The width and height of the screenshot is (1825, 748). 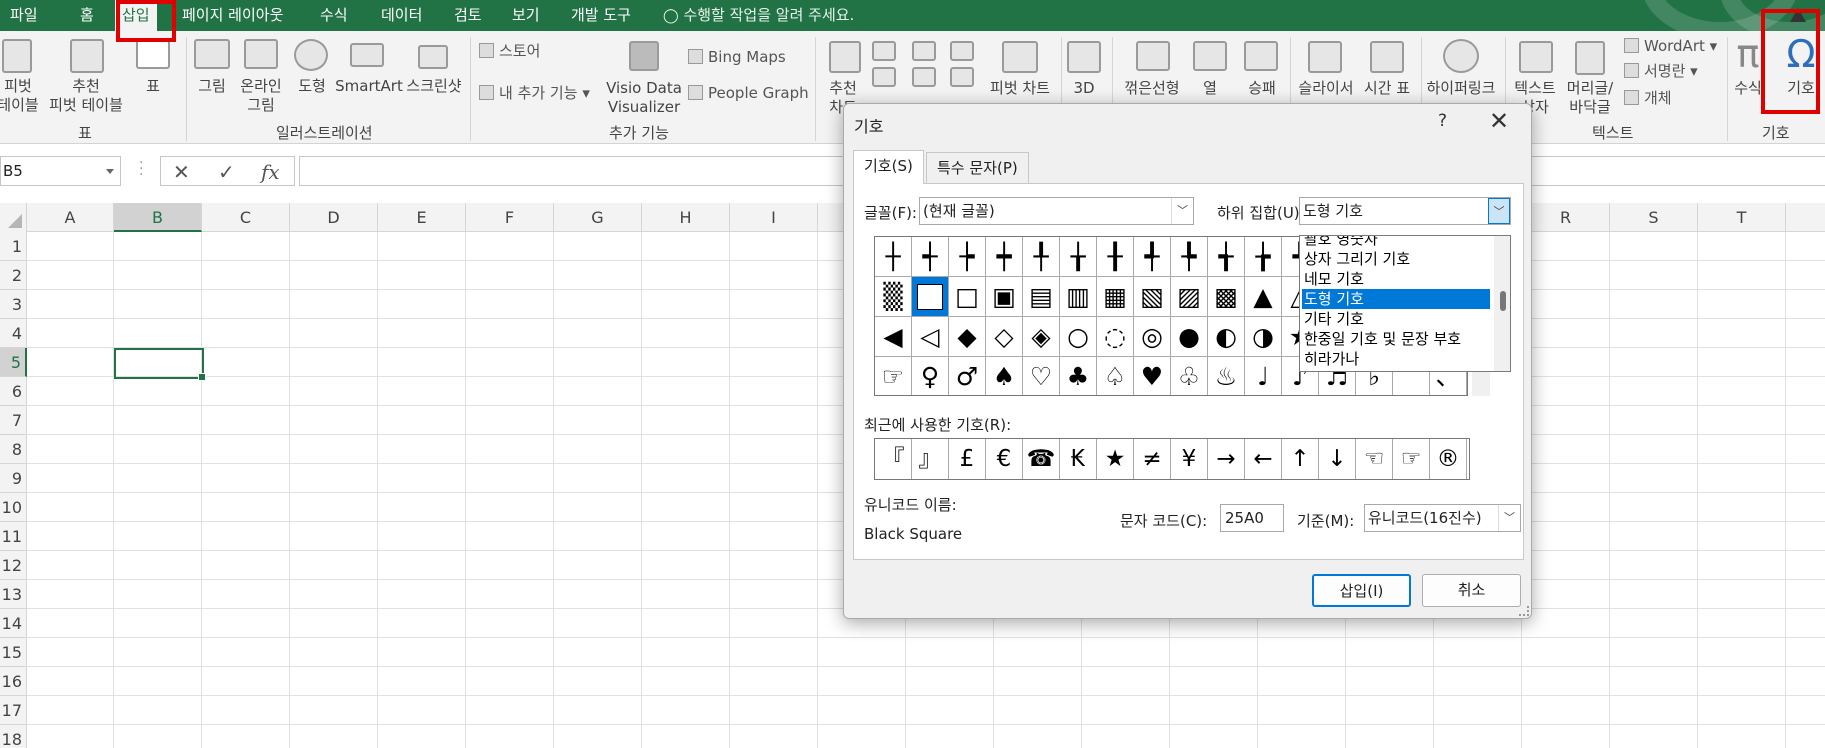 What do you see at coordinates (748, 93) in the screenshot?
I see `people-graph-button: People Graph` at bounding box center [748, 93].